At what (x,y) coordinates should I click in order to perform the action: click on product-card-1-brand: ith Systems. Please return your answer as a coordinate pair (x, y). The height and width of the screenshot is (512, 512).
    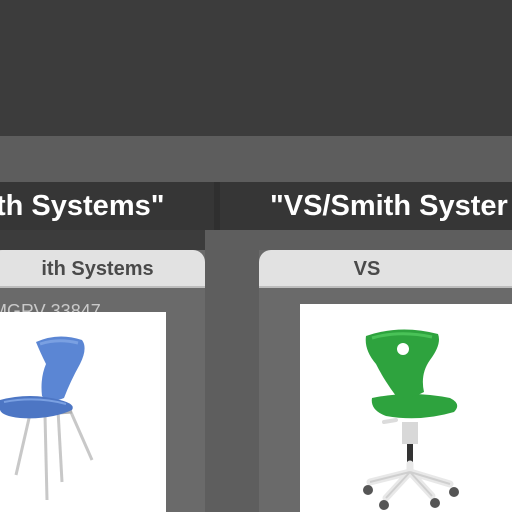
    Looking at the image, I should click on (102, 269).